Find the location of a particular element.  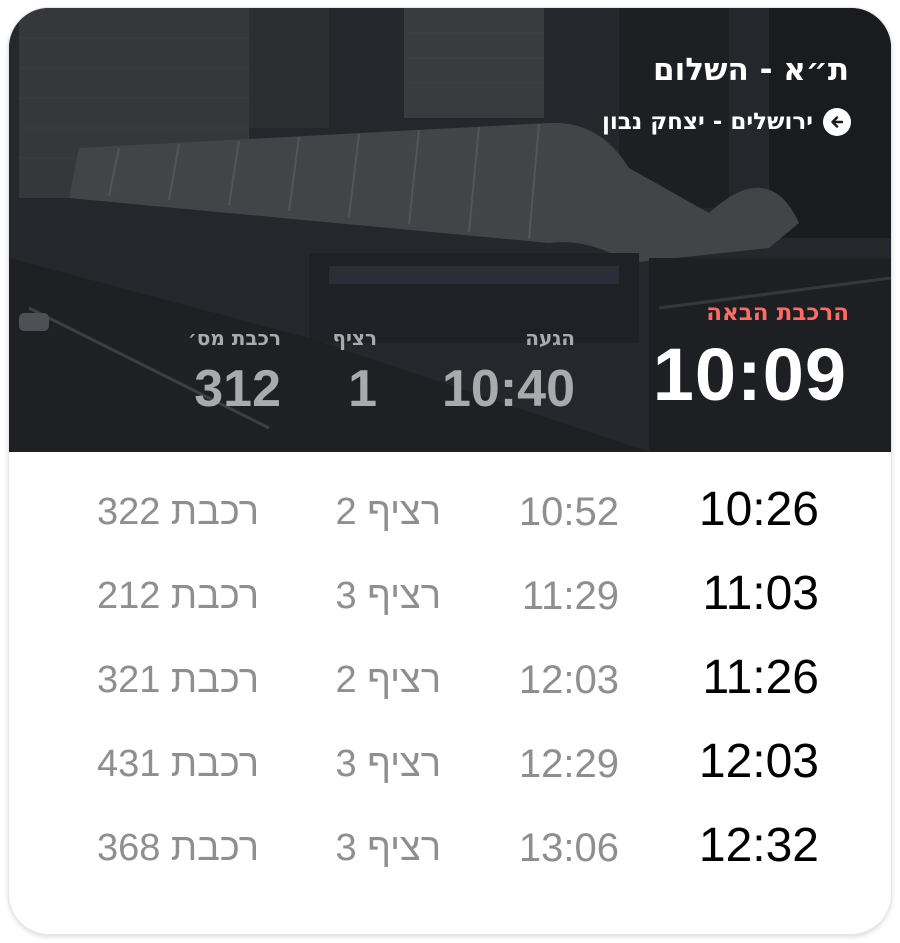

train-number: רכבת 321 is located at coordinates (177, 680).